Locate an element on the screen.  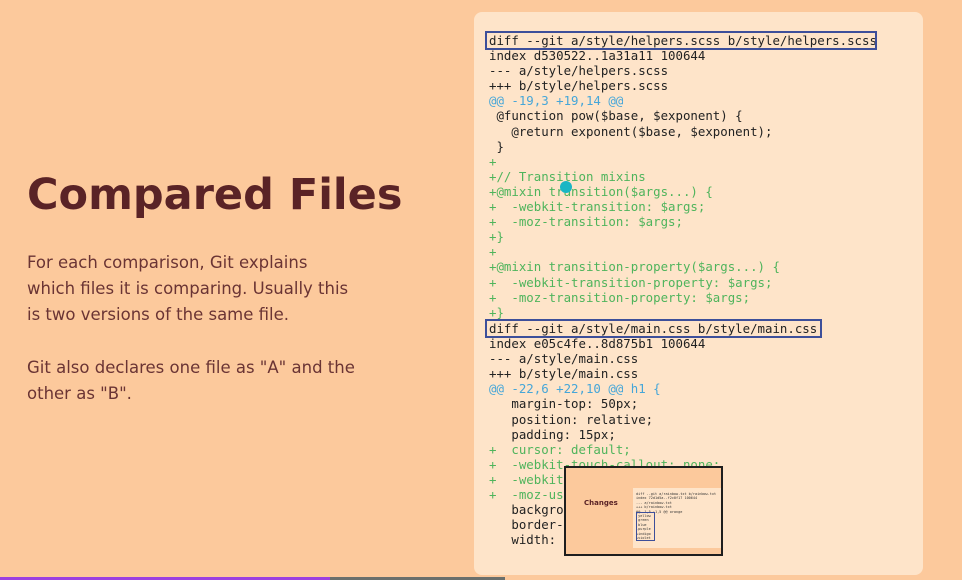
cursor-indicator is located at coordinates (566, 187).